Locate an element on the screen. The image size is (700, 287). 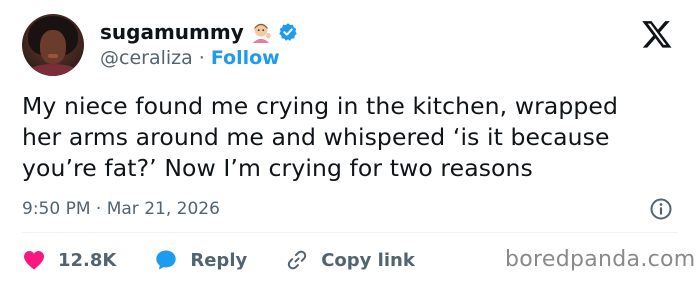
copy-link-label: Copy link is located at coordinates (368, 260).